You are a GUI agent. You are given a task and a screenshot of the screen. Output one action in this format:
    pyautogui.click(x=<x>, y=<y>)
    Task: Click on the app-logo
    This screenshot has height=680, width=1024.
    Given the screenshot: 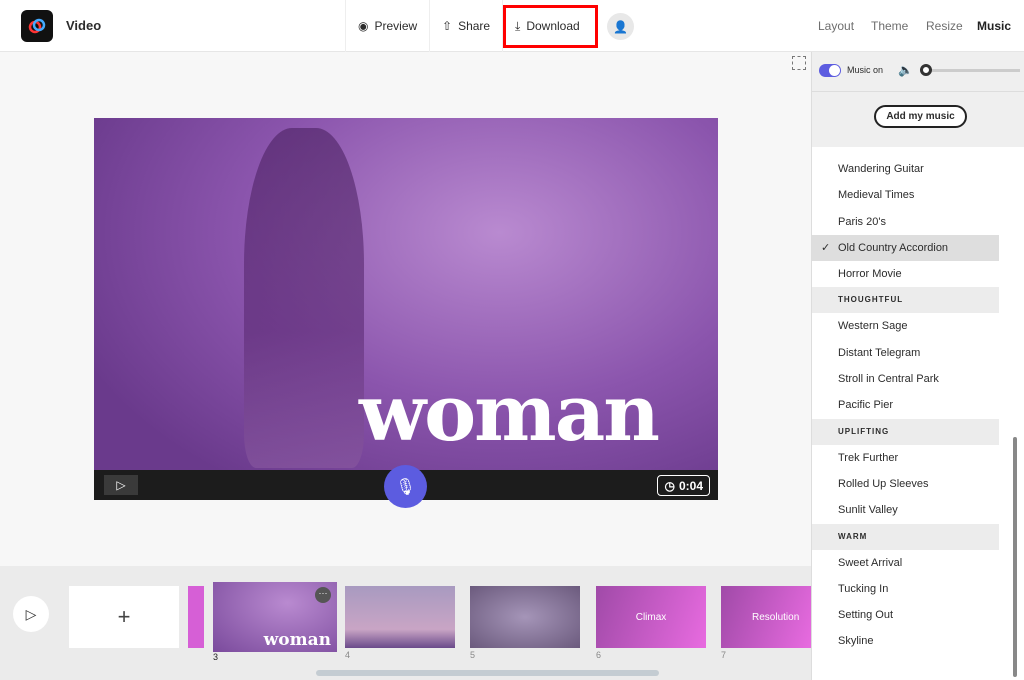 What is the action you would take?
    pyautogui.click(x=37, y=26)
    